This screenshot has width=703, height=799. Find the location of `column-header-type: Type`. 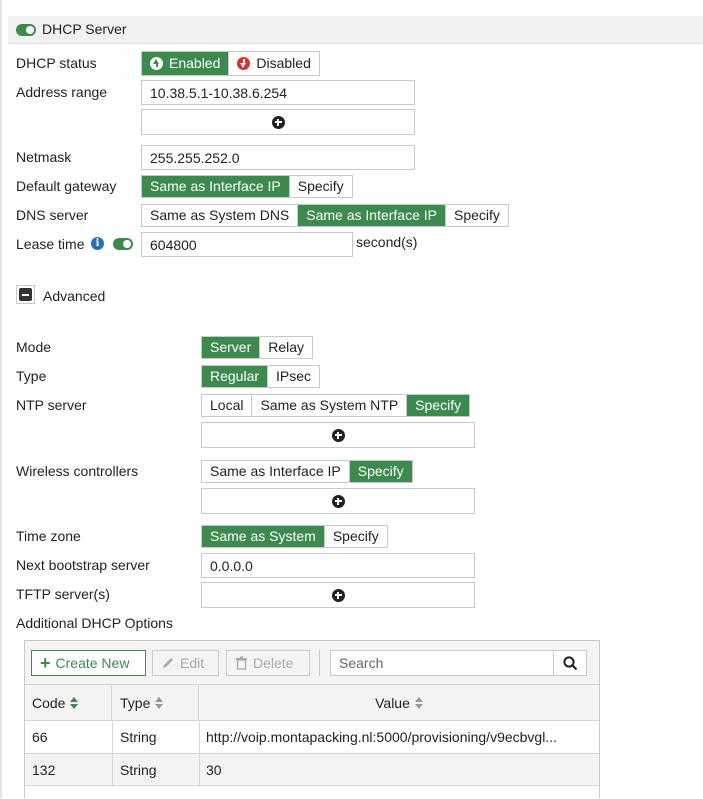

column-header-type: Type is located at coordinates (155, 703).